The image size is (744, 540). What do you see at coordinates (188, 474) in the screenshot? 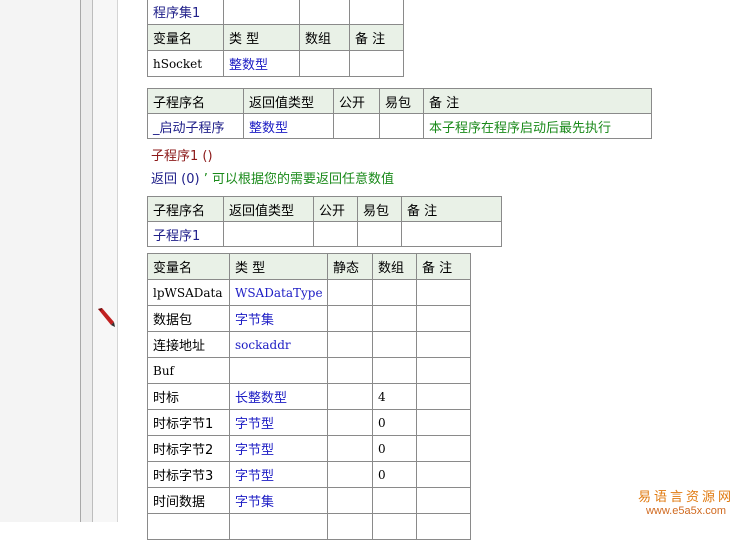
I see `var-name-cell: 时标字节3` at bounding box center [188, 474].